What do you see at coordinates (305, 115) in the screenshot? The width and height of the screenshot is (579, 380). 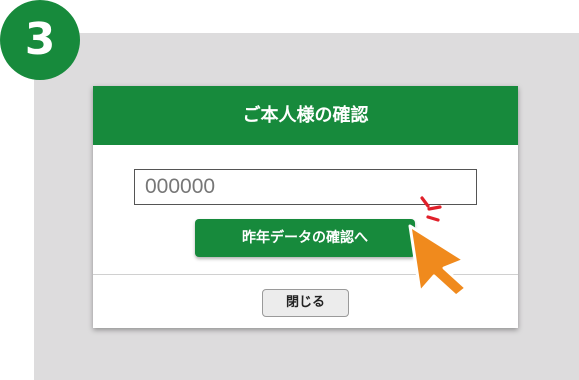 I see `dialog-title: ご本人様の確認` at bounding box center [305, 115].